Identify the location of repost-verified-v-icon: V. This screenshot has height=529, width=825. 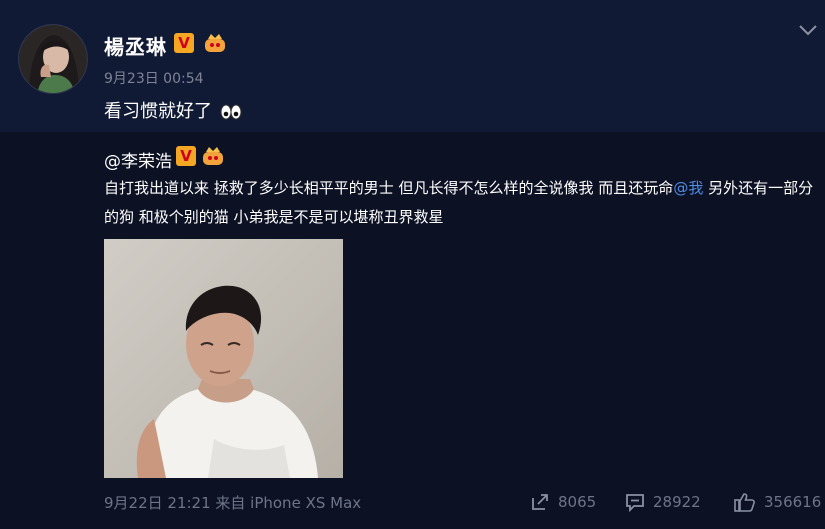
(186, 156).